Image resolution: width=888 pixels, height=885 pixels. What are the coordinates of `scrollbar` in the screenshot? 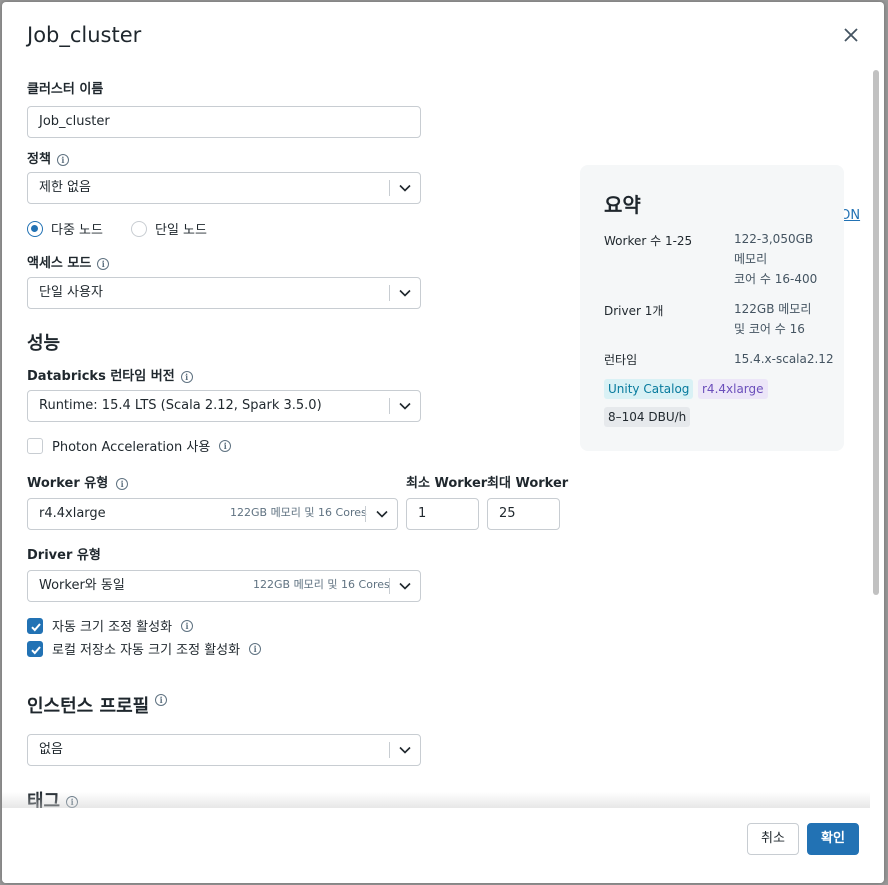 It's located at (876, 437).